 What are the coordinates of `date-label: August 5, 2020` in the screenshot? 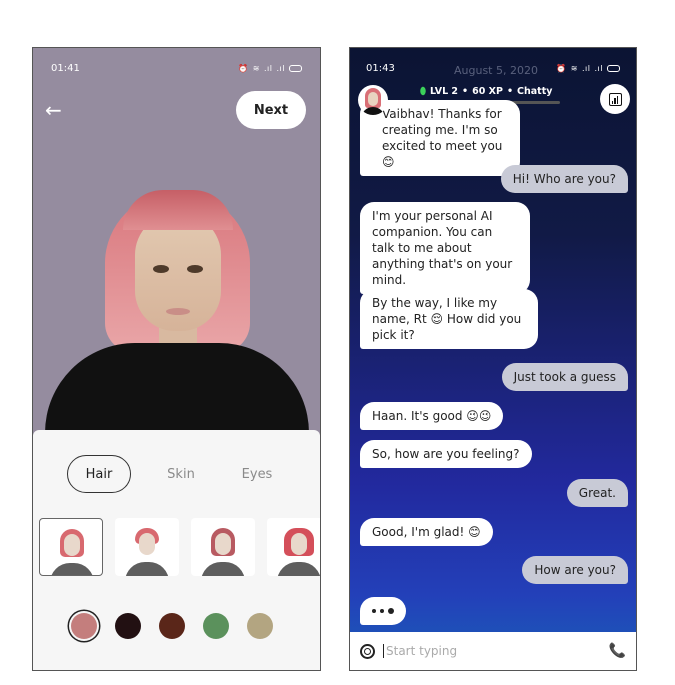 It's located at (496, 70).